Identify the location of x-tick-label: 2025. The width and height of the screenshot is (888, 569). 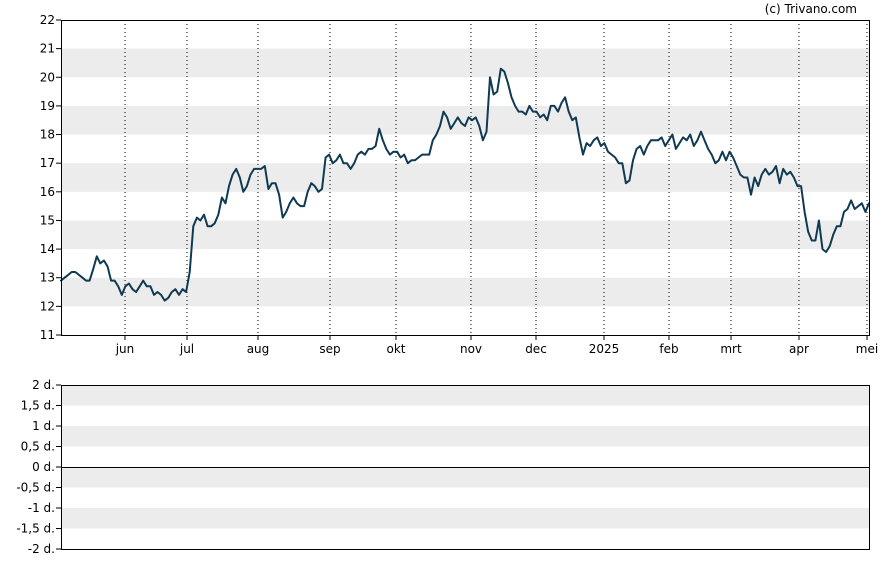
(604, 349).